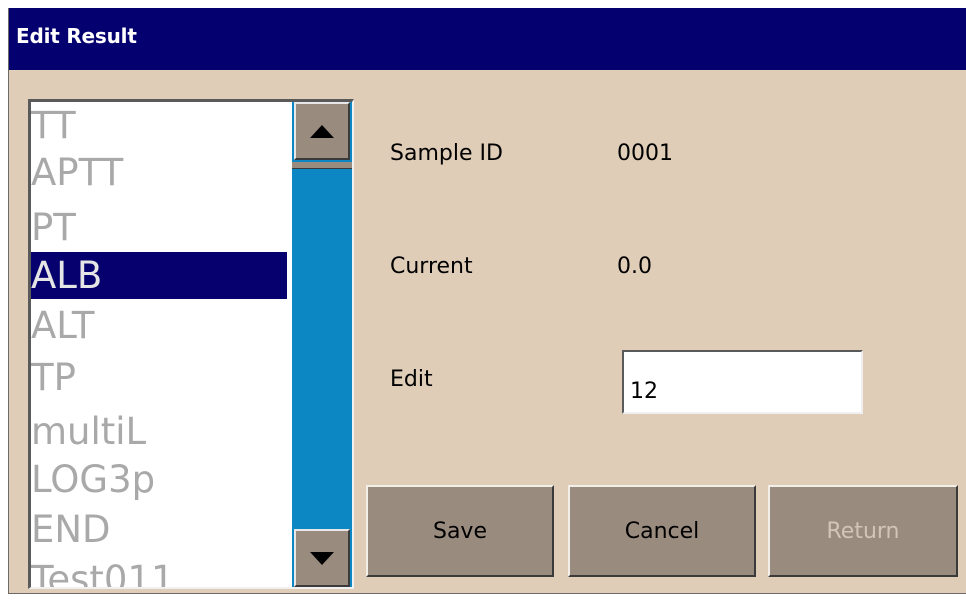  I want to click on sample-id-label: Sample ID, so click(446, 153).